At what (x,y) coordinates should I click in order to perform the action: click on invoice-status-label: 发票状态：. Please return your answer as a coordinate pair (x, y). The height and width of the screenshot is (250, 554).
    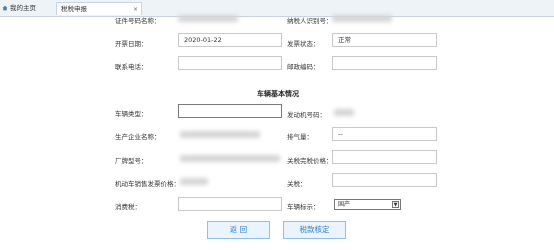
    Looking at the image, I should click on (303, 44).